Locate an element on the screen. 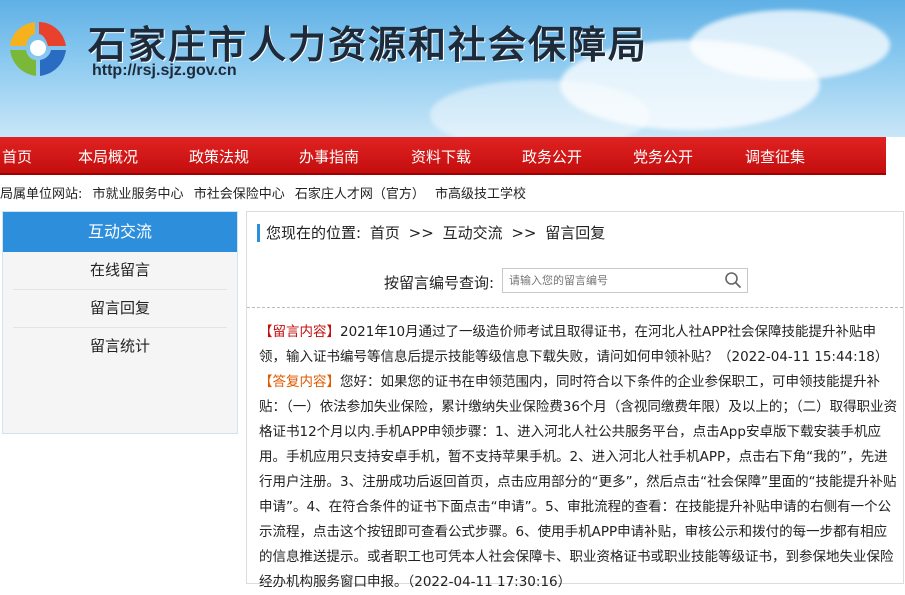  cloud-decoration is located at coordinates (790, 45).